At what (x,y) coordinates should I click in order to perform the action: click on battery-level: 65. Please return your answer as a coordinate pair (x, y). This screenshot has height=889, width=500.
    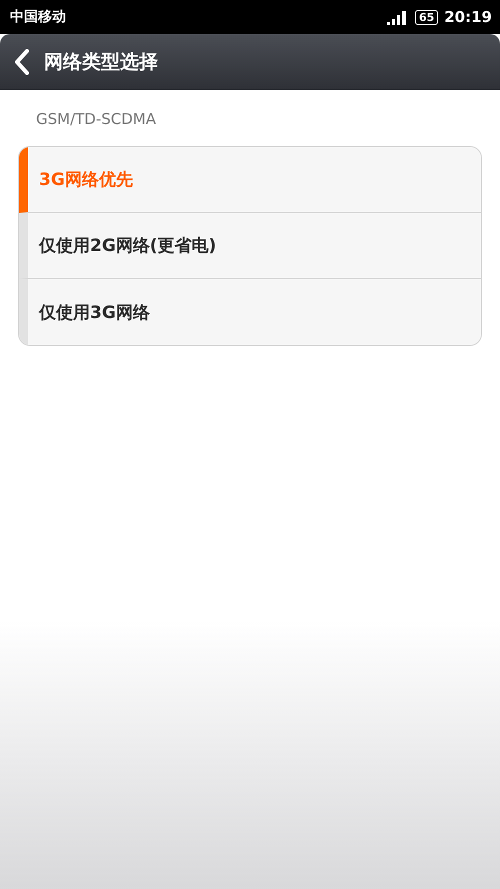
    Looking at the image, I should click on (426, 17).